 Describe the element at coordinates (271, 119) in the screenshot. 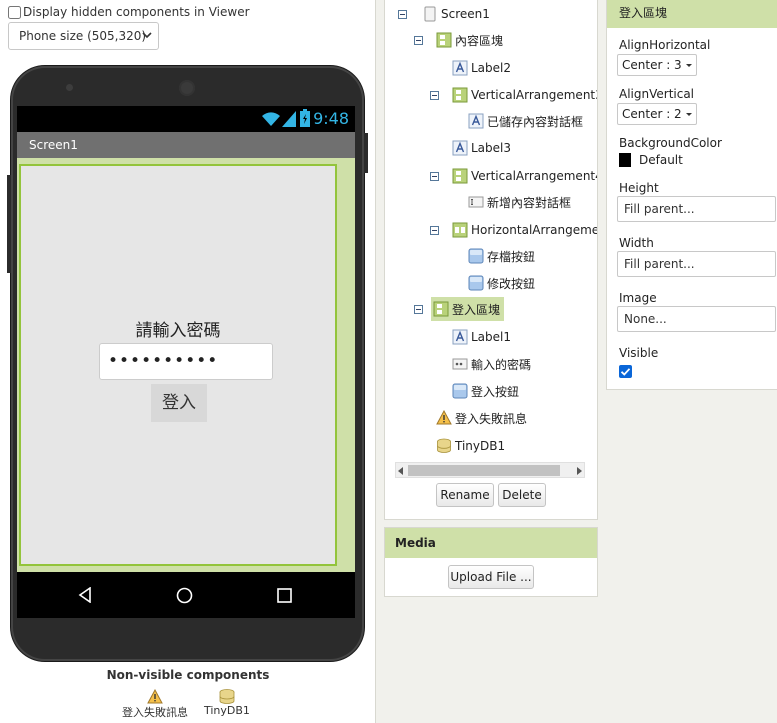

I see `wifi-icon` at that location.